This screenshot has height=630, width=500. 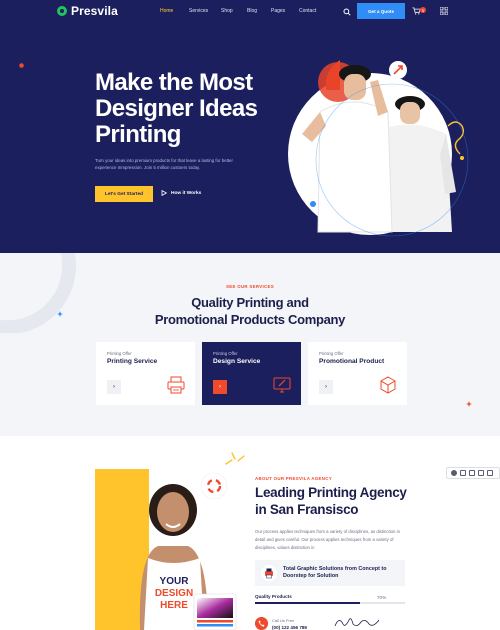 What do you see at coordinates (145, 373) in the screenshot?
I see `service-card-printing: Printing Offer Printing Service ›` at bounding box center [145, 373].